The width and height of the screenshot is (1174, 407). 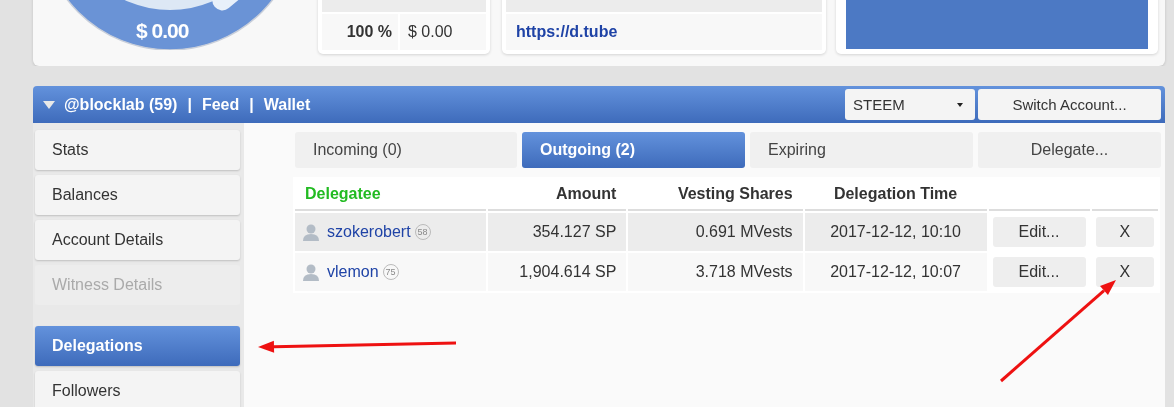 I want to click on sidebar-item: Balances, so click(x=137, y=195).